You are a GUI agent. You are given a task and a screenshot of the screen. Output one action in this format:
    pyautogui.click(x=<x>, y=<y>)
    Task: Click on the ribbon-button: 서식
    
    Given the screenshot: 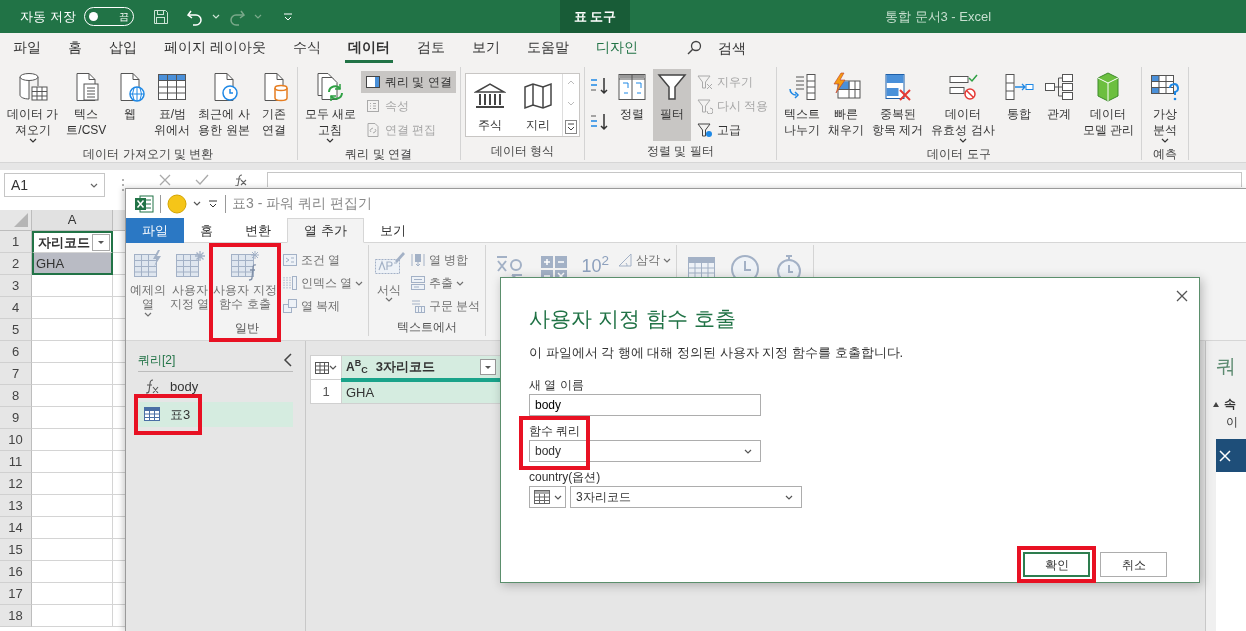 What is the action you would take?
    pyautogui.click(x=389, y=279)
    